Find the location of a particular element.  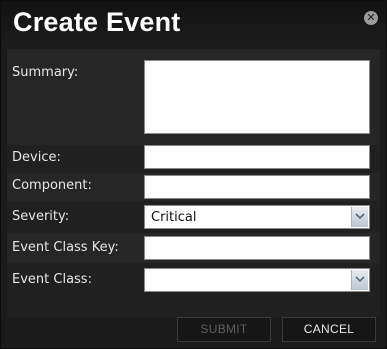

component-label: Component: is located at coordinates (52, 185).